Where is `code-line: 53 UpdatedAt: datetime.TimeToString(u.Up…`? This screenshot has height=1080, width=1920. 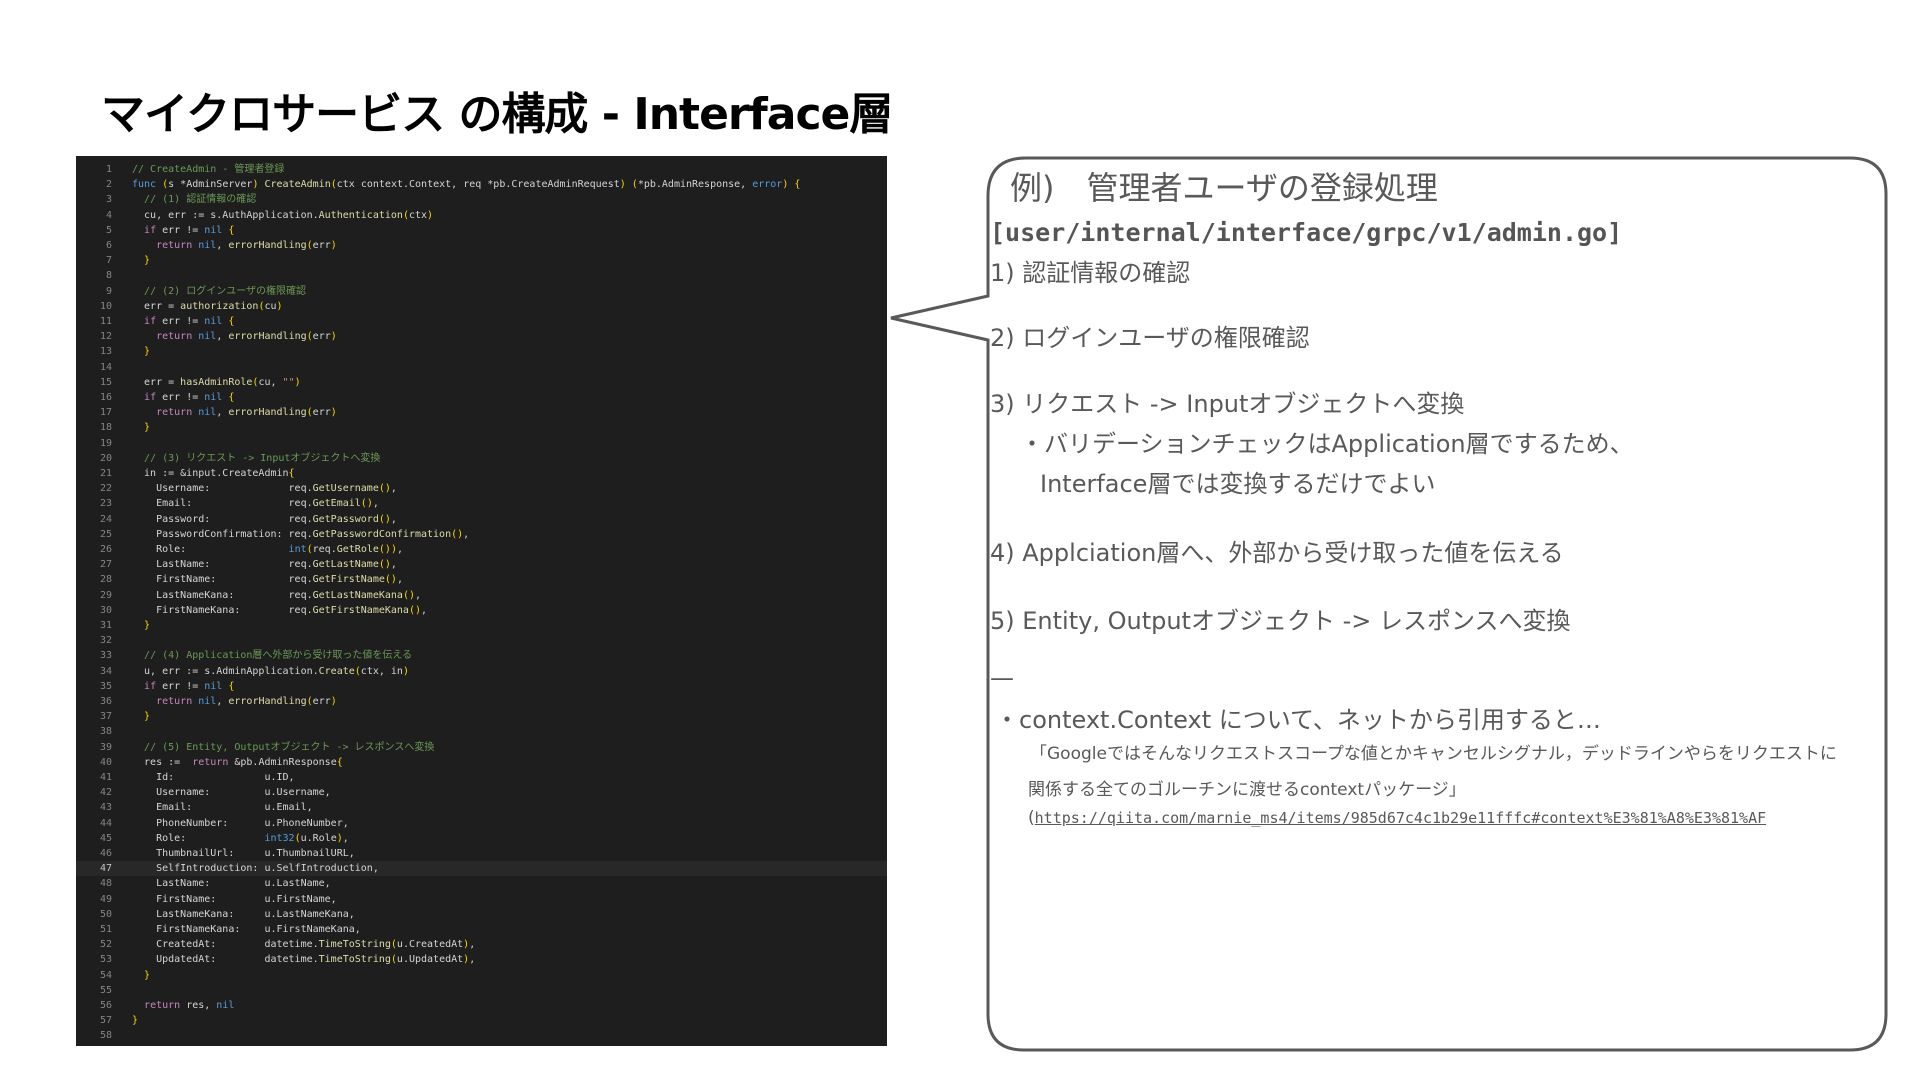 code-line: 53 UpdatedAt: datetime.TimeToString(u.Up… is located at coordinates (481, 959).